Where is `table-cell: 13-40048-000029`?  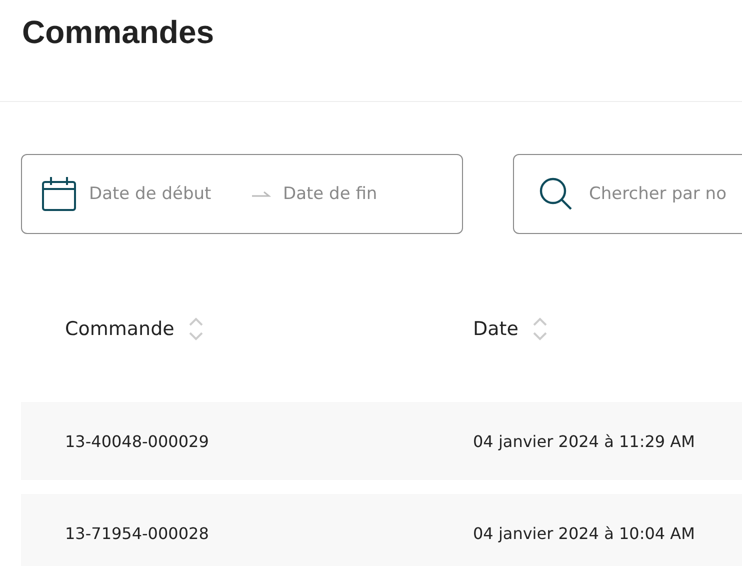
table-cell: 13-40048-000029 is located at coordinates (137, 441).